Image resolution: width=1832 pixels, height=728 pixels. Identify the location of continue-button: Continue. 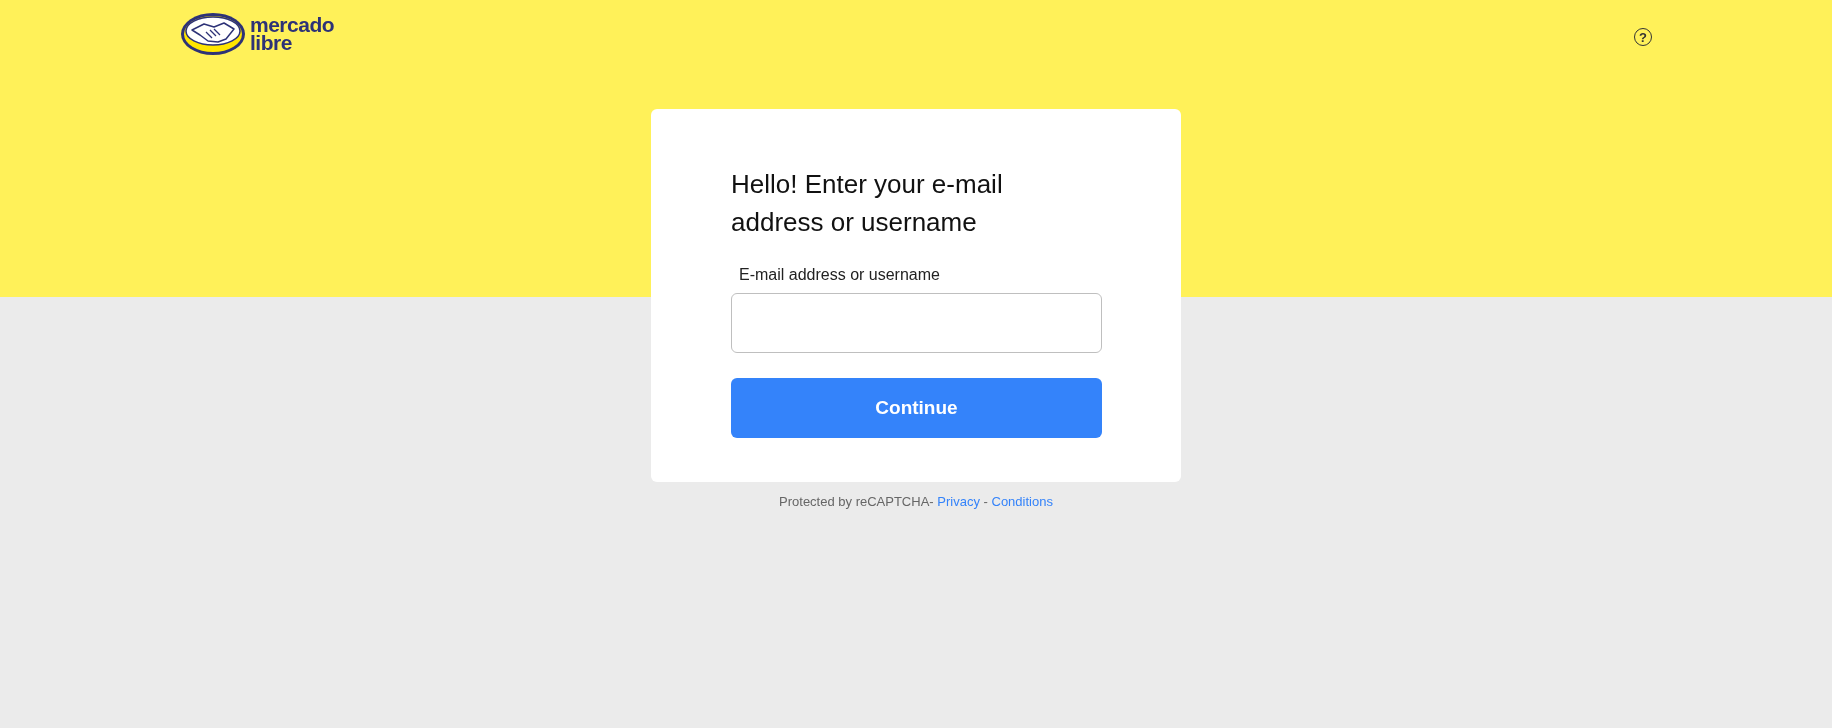
(916, 408).